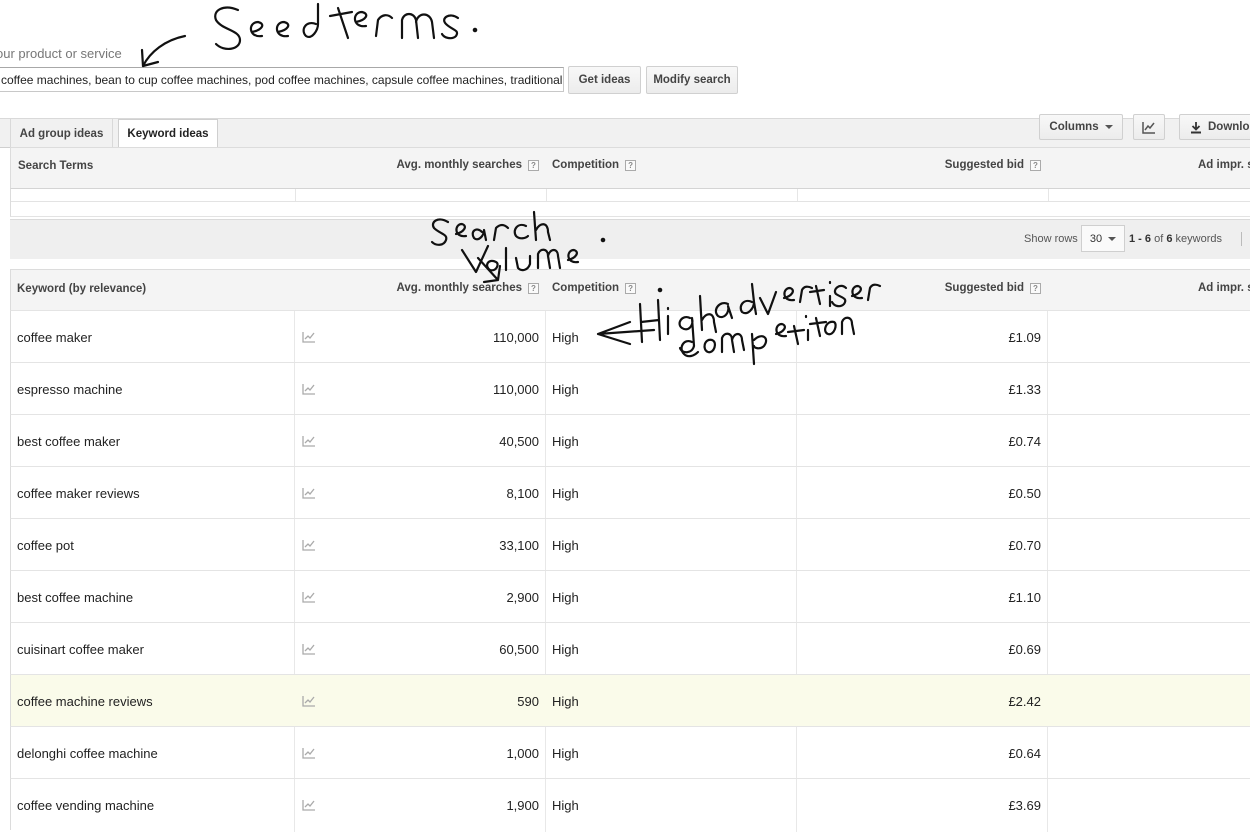  What do you see at coordinates (45, 545) in the screenshot?
I see `keyword-cell: coffee pot` at bounding box center [45, 545].